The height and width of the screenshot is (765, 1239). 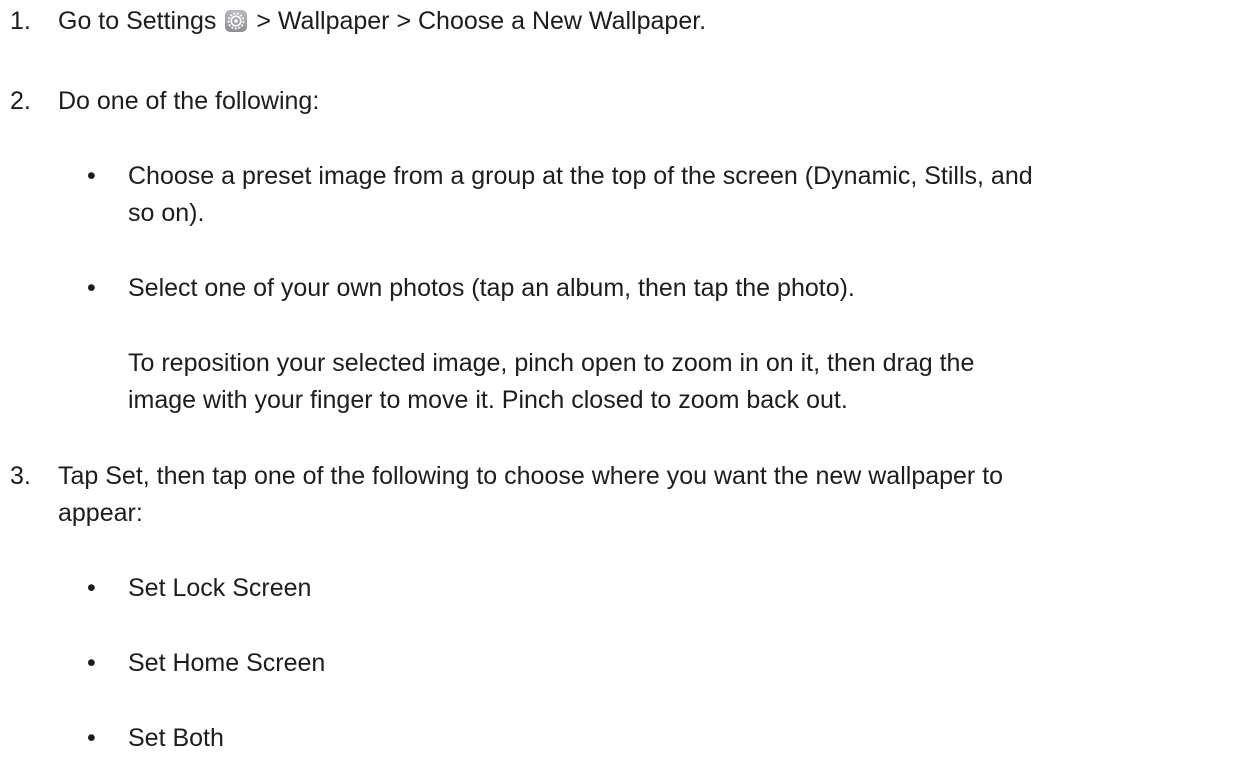 What do you see at coordinates (236, 21) in the screenshot?
I see `settings-gear-icon` at bounding box center [236, 21].